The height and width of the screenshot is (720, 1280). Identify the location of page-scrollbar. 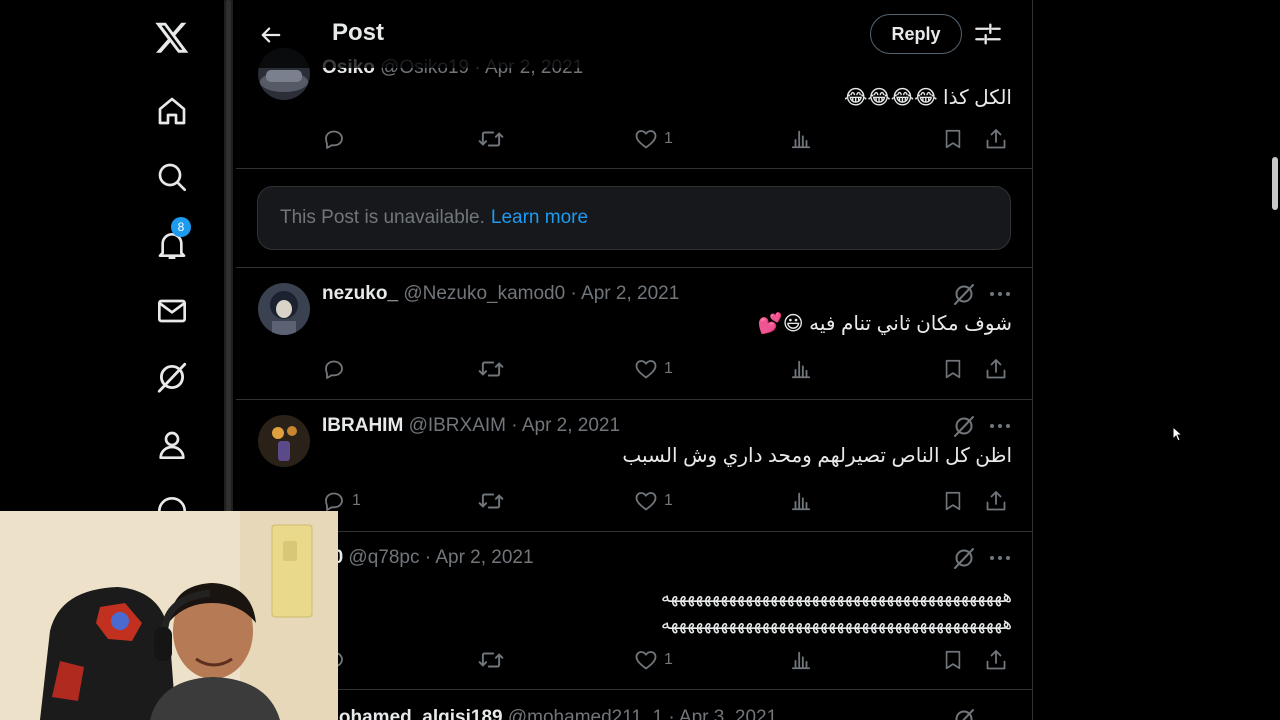
(1275, 360).